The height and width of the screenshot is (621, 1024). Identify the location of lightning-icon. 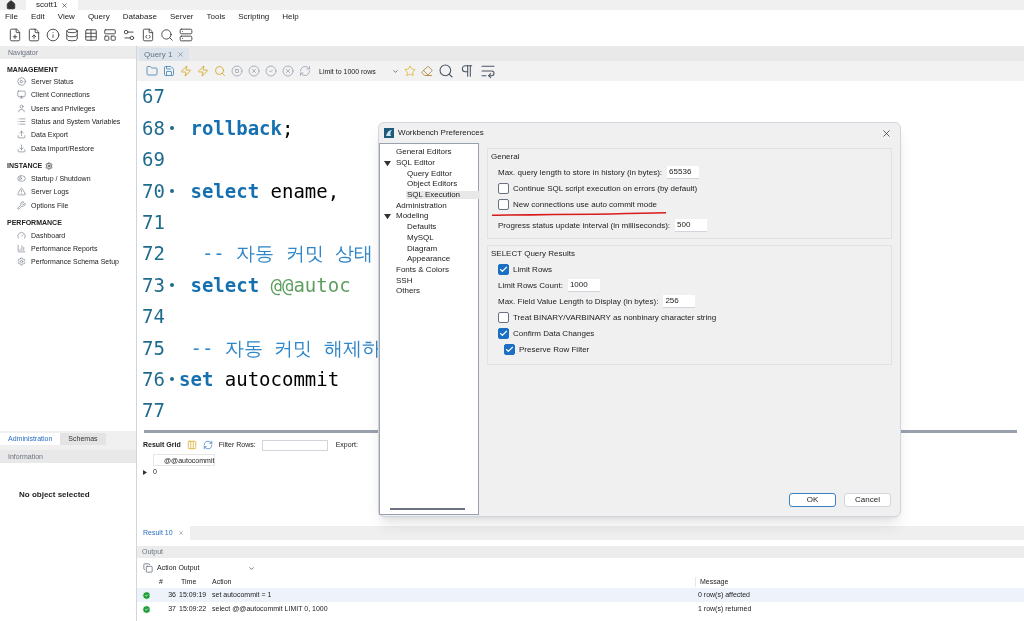
(186, 71).